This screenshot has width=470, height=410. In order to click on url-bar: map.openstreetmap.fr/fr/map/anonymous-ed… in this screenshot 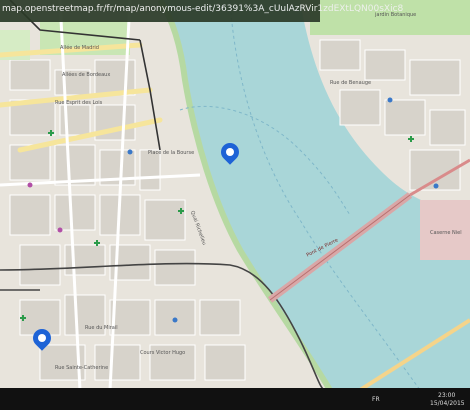, I will do `click(201, 11)`.